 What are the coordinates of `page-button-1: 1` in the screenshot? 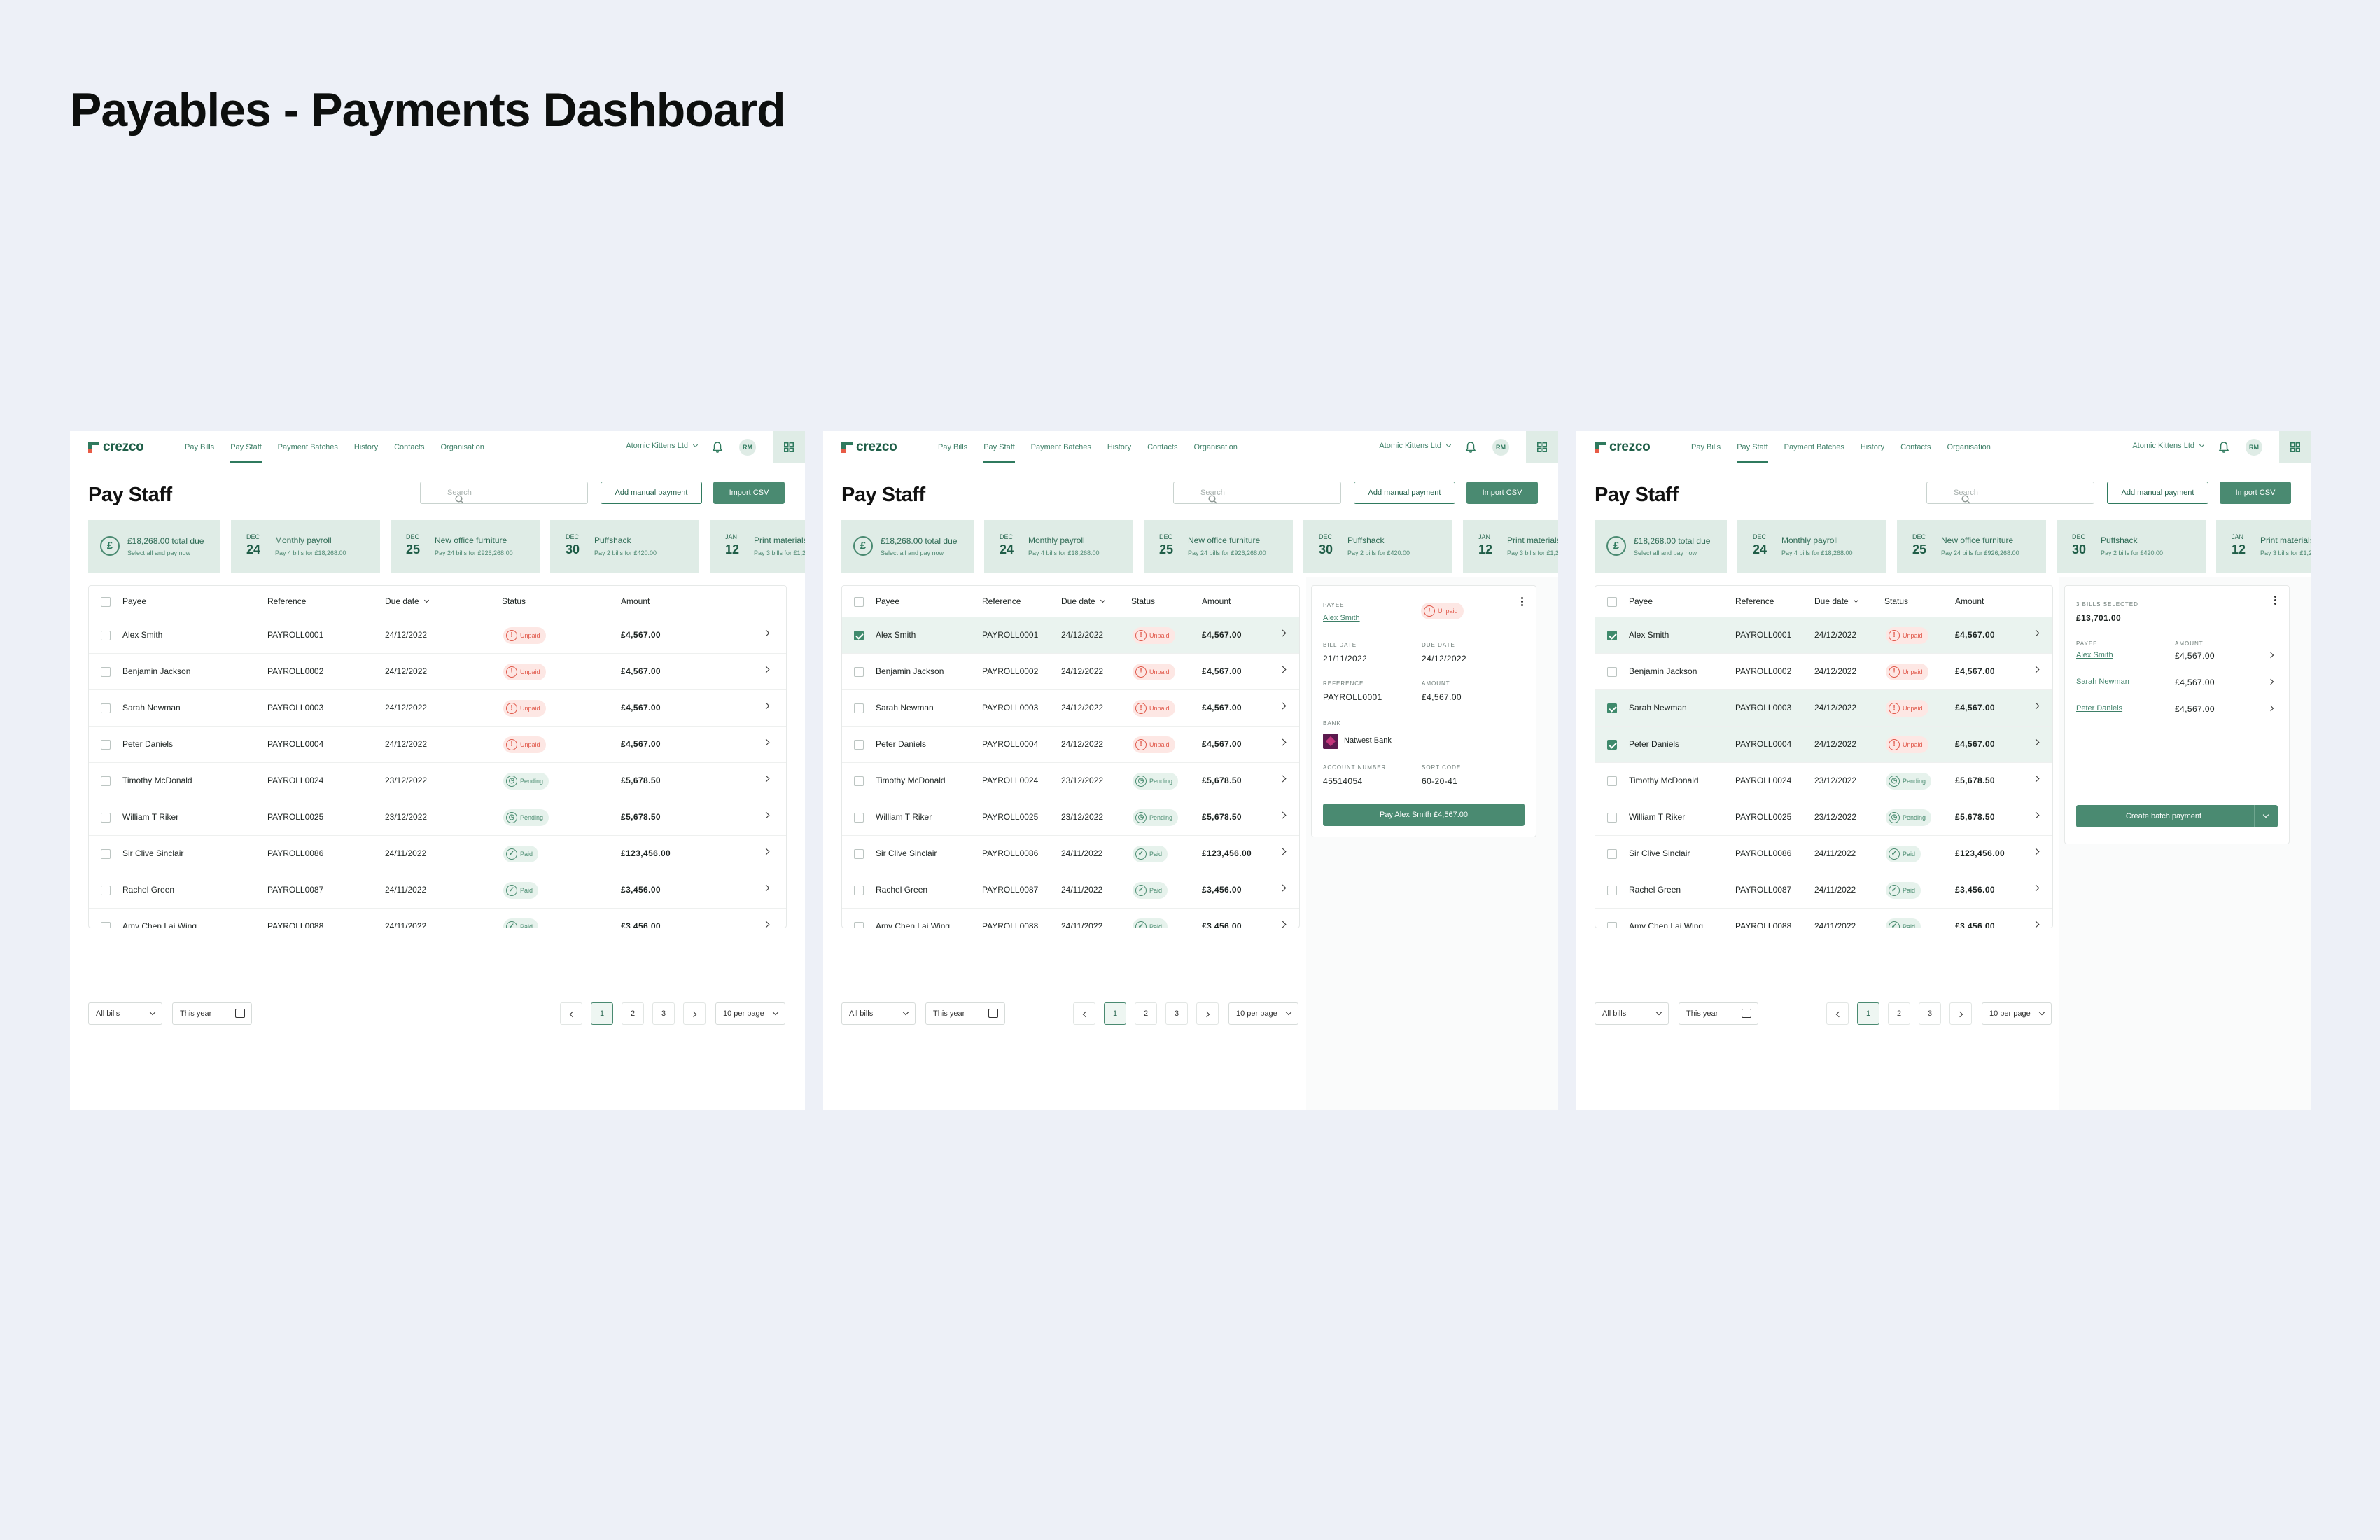 It's located at (1115, 1013).